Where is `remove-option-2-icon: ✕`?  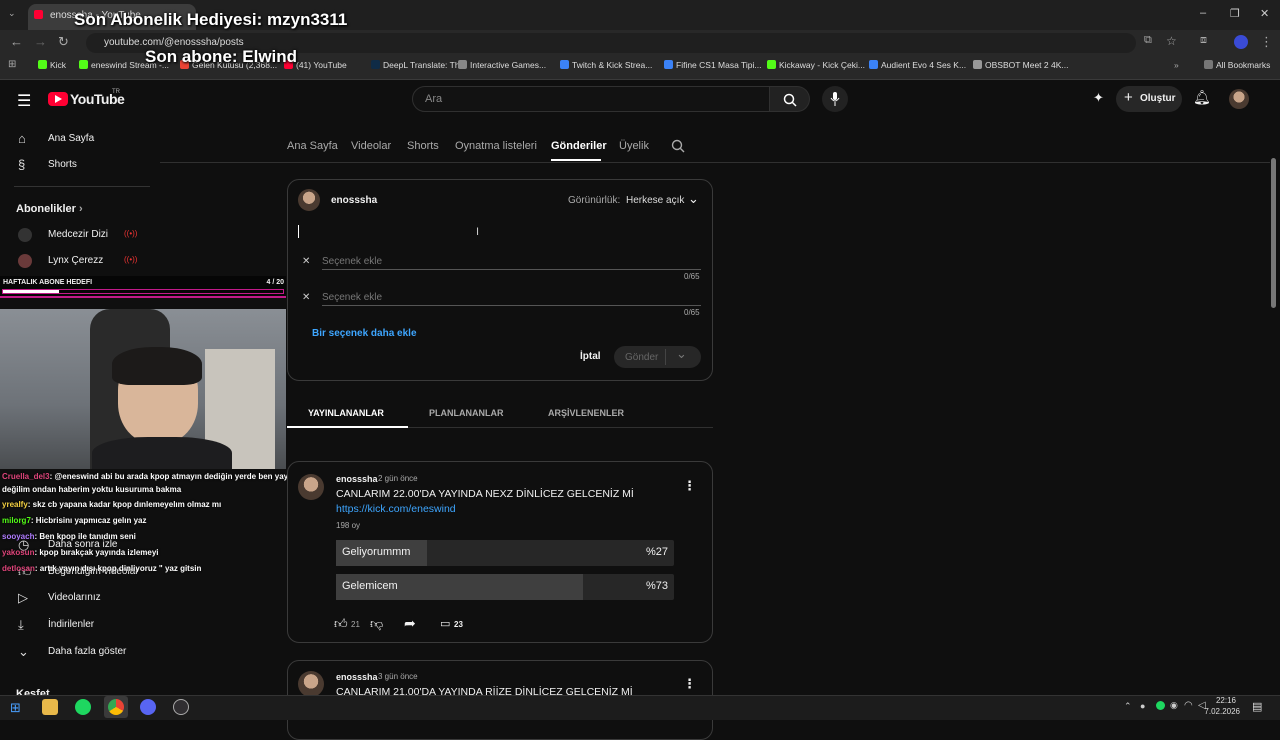
remove-option-2-icon: ✕ is located at coordinates (306, 297).